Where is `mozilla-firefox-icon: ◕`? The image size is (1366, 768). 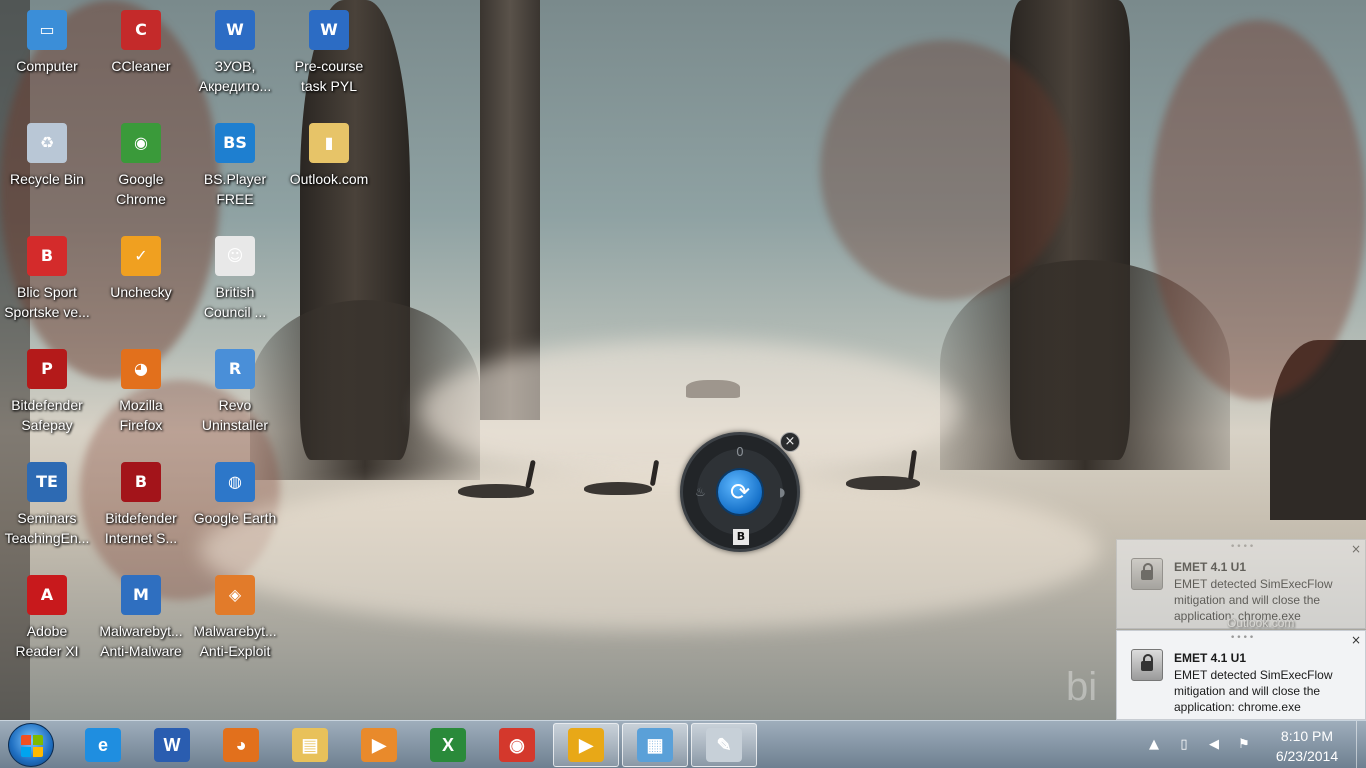
mozilla-firefox-icon: ◕ is located at coordinates (141, 369).